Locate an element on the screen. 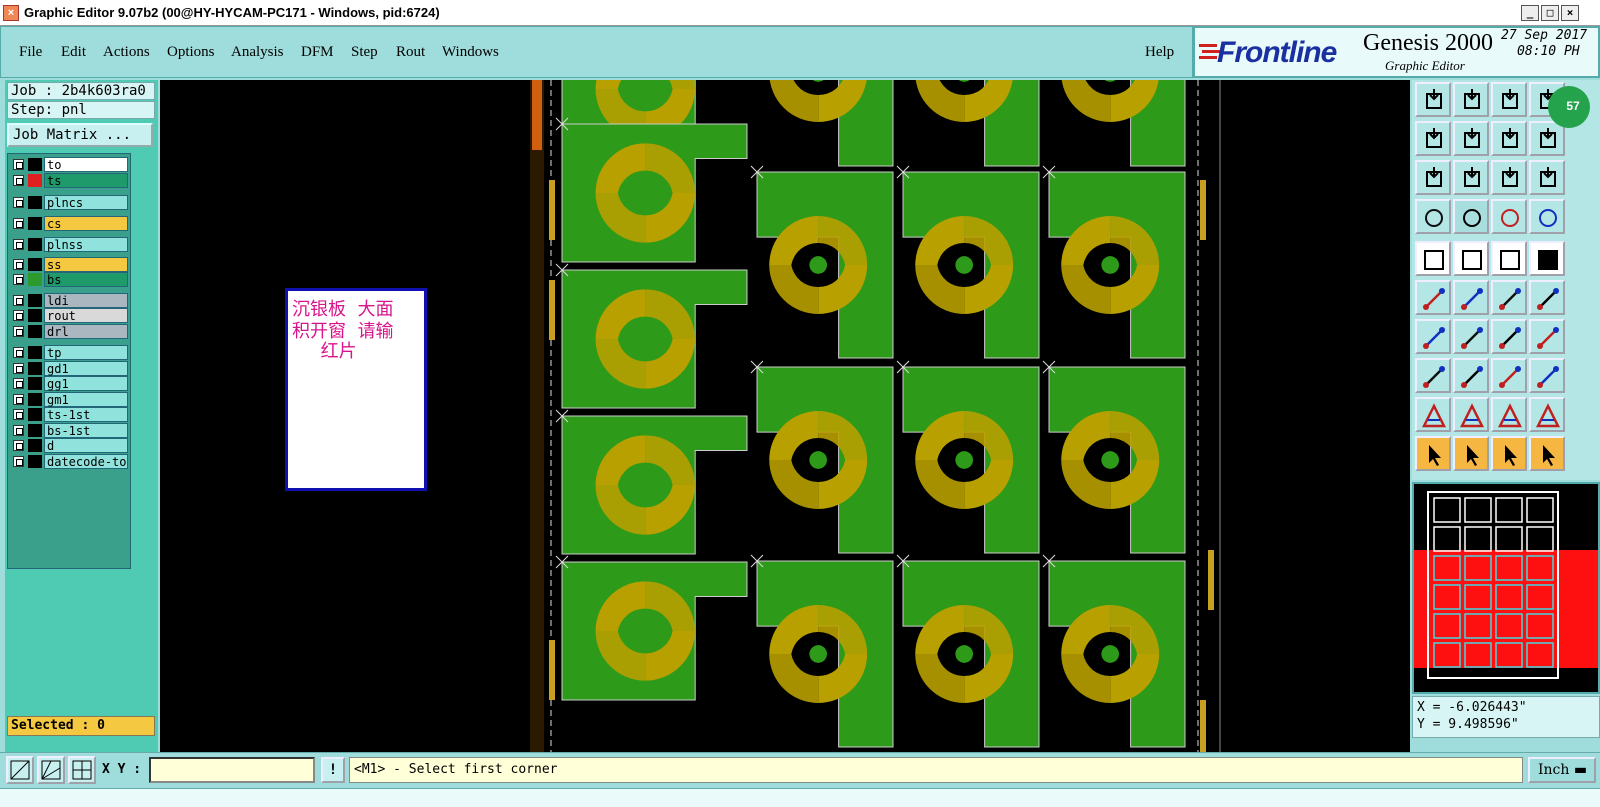 The image size is (1600, 807). help-button is located at coordinates (1547, 177).